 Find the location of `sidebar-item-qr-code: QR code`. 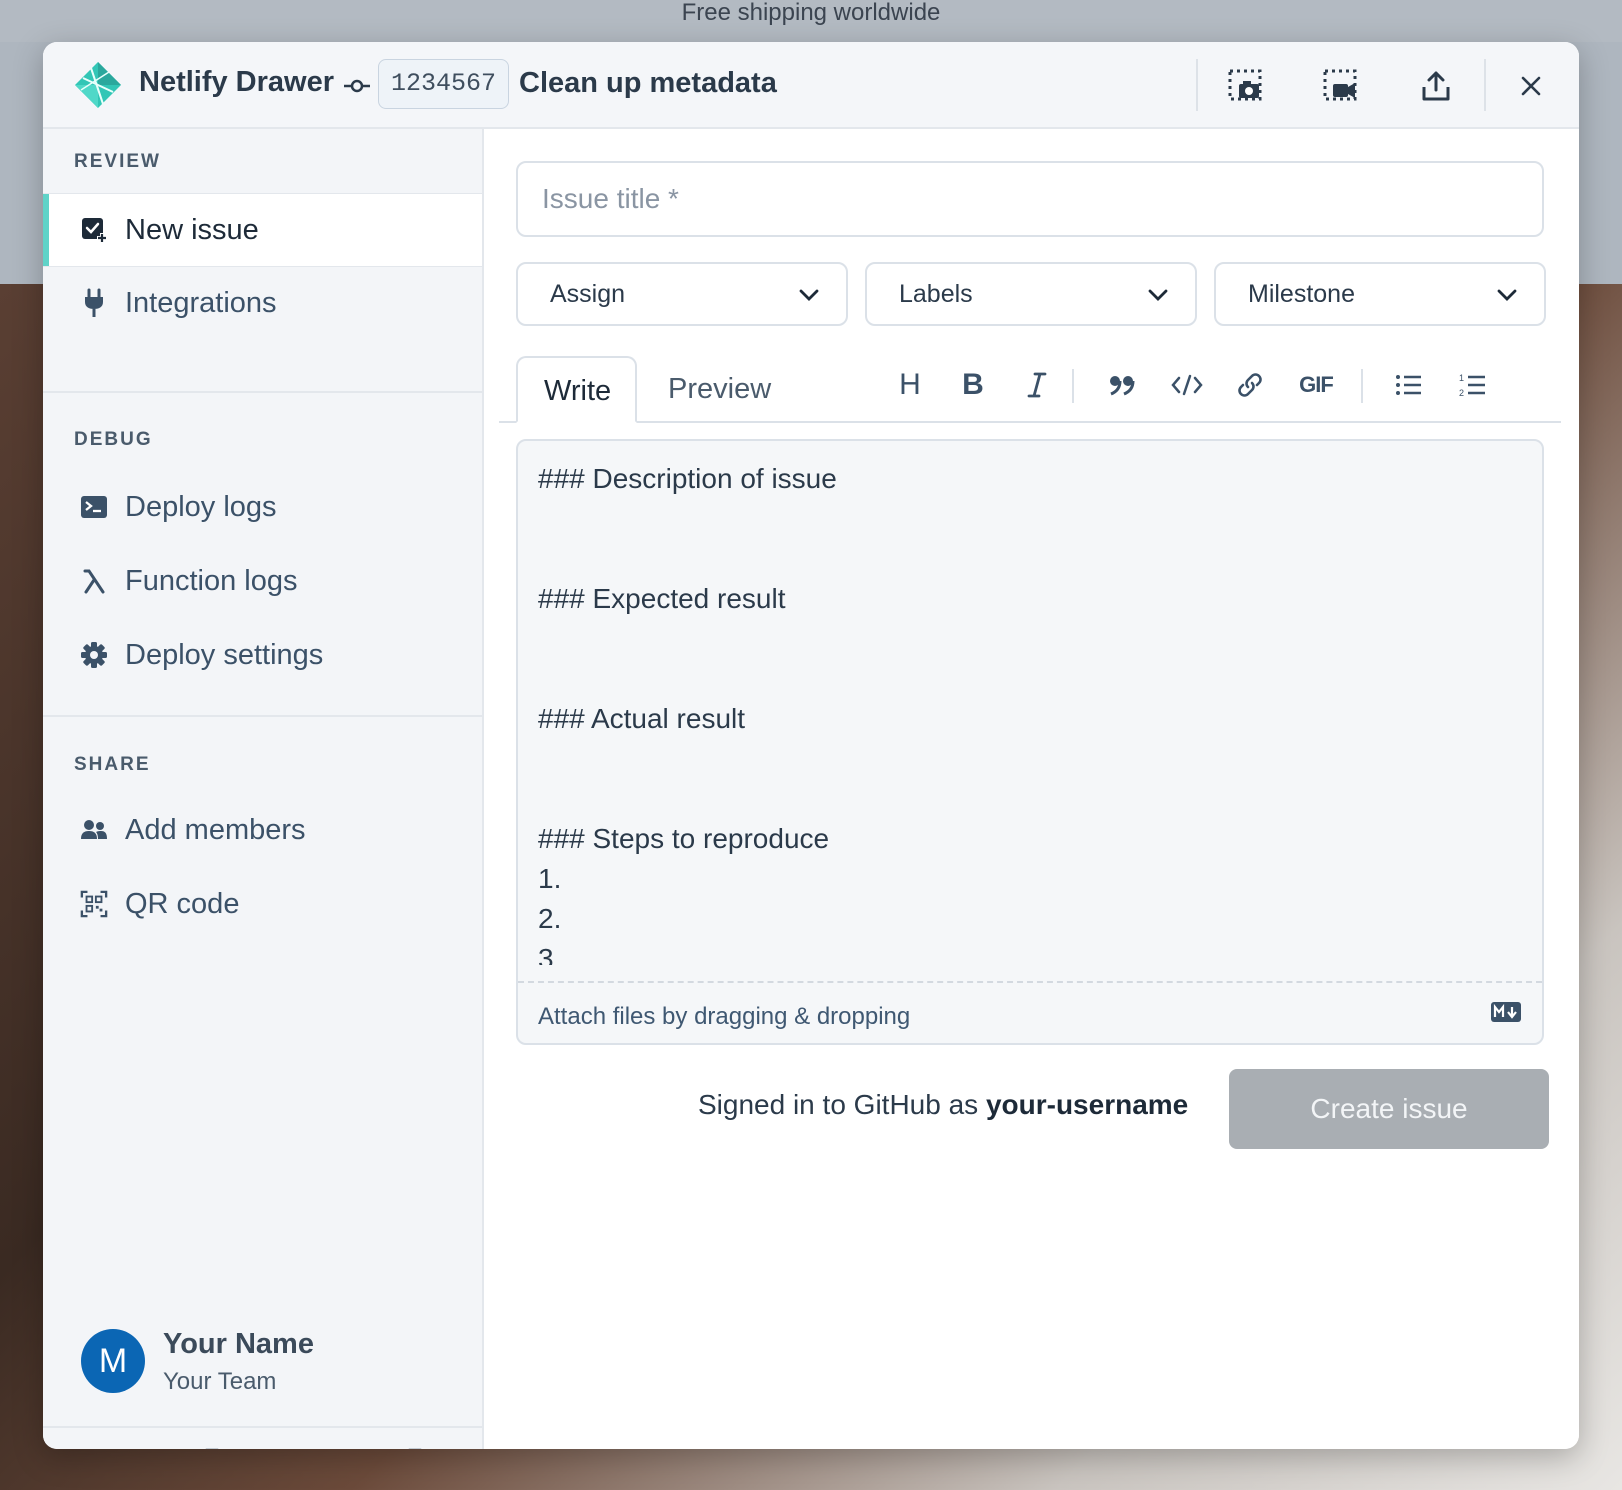

sidebar-item-qr-code: QR code is located at coordinates (262, 904).